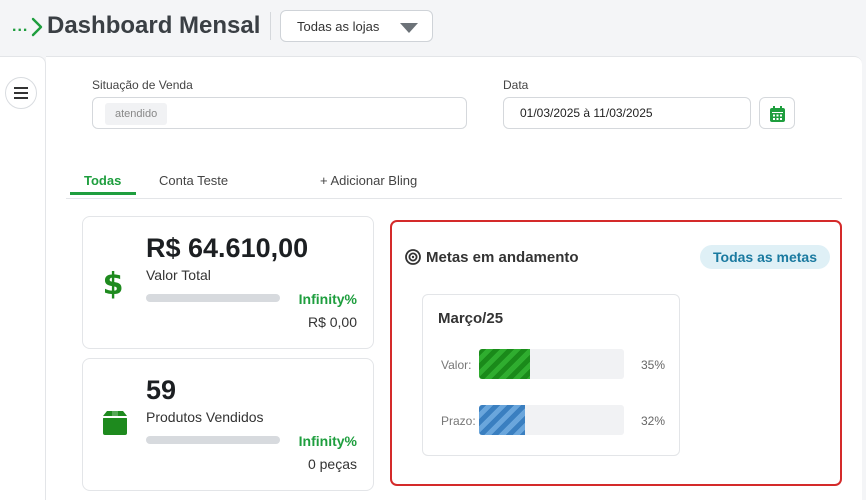  What do you see at coordinates (454, 198) in the screenshot?
I see `tabs-divider` at bounding box center [454, 198].